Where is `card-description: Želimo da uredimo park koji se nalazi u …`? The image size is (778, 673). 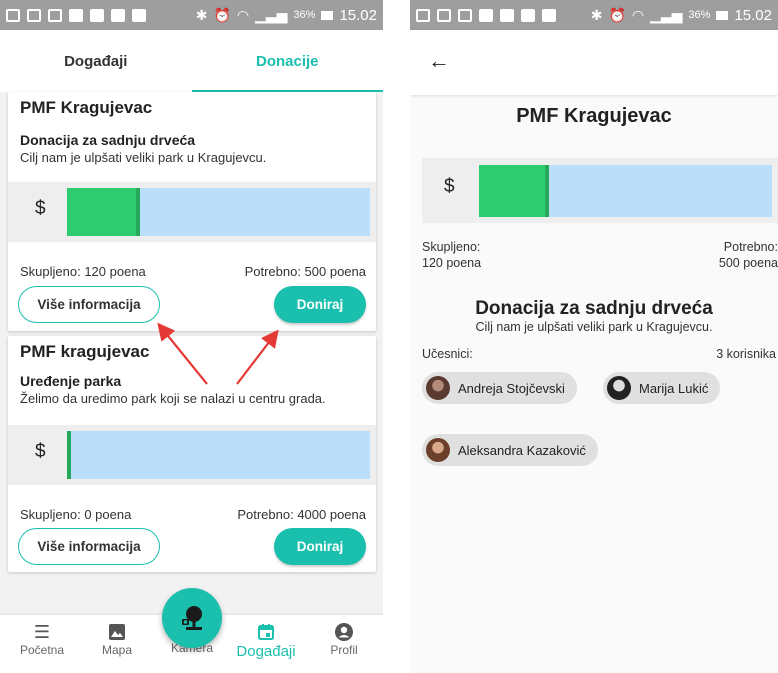 card-description: Želimo da uredimo park koji se nalazi u … is located at coordinates (173, 398).